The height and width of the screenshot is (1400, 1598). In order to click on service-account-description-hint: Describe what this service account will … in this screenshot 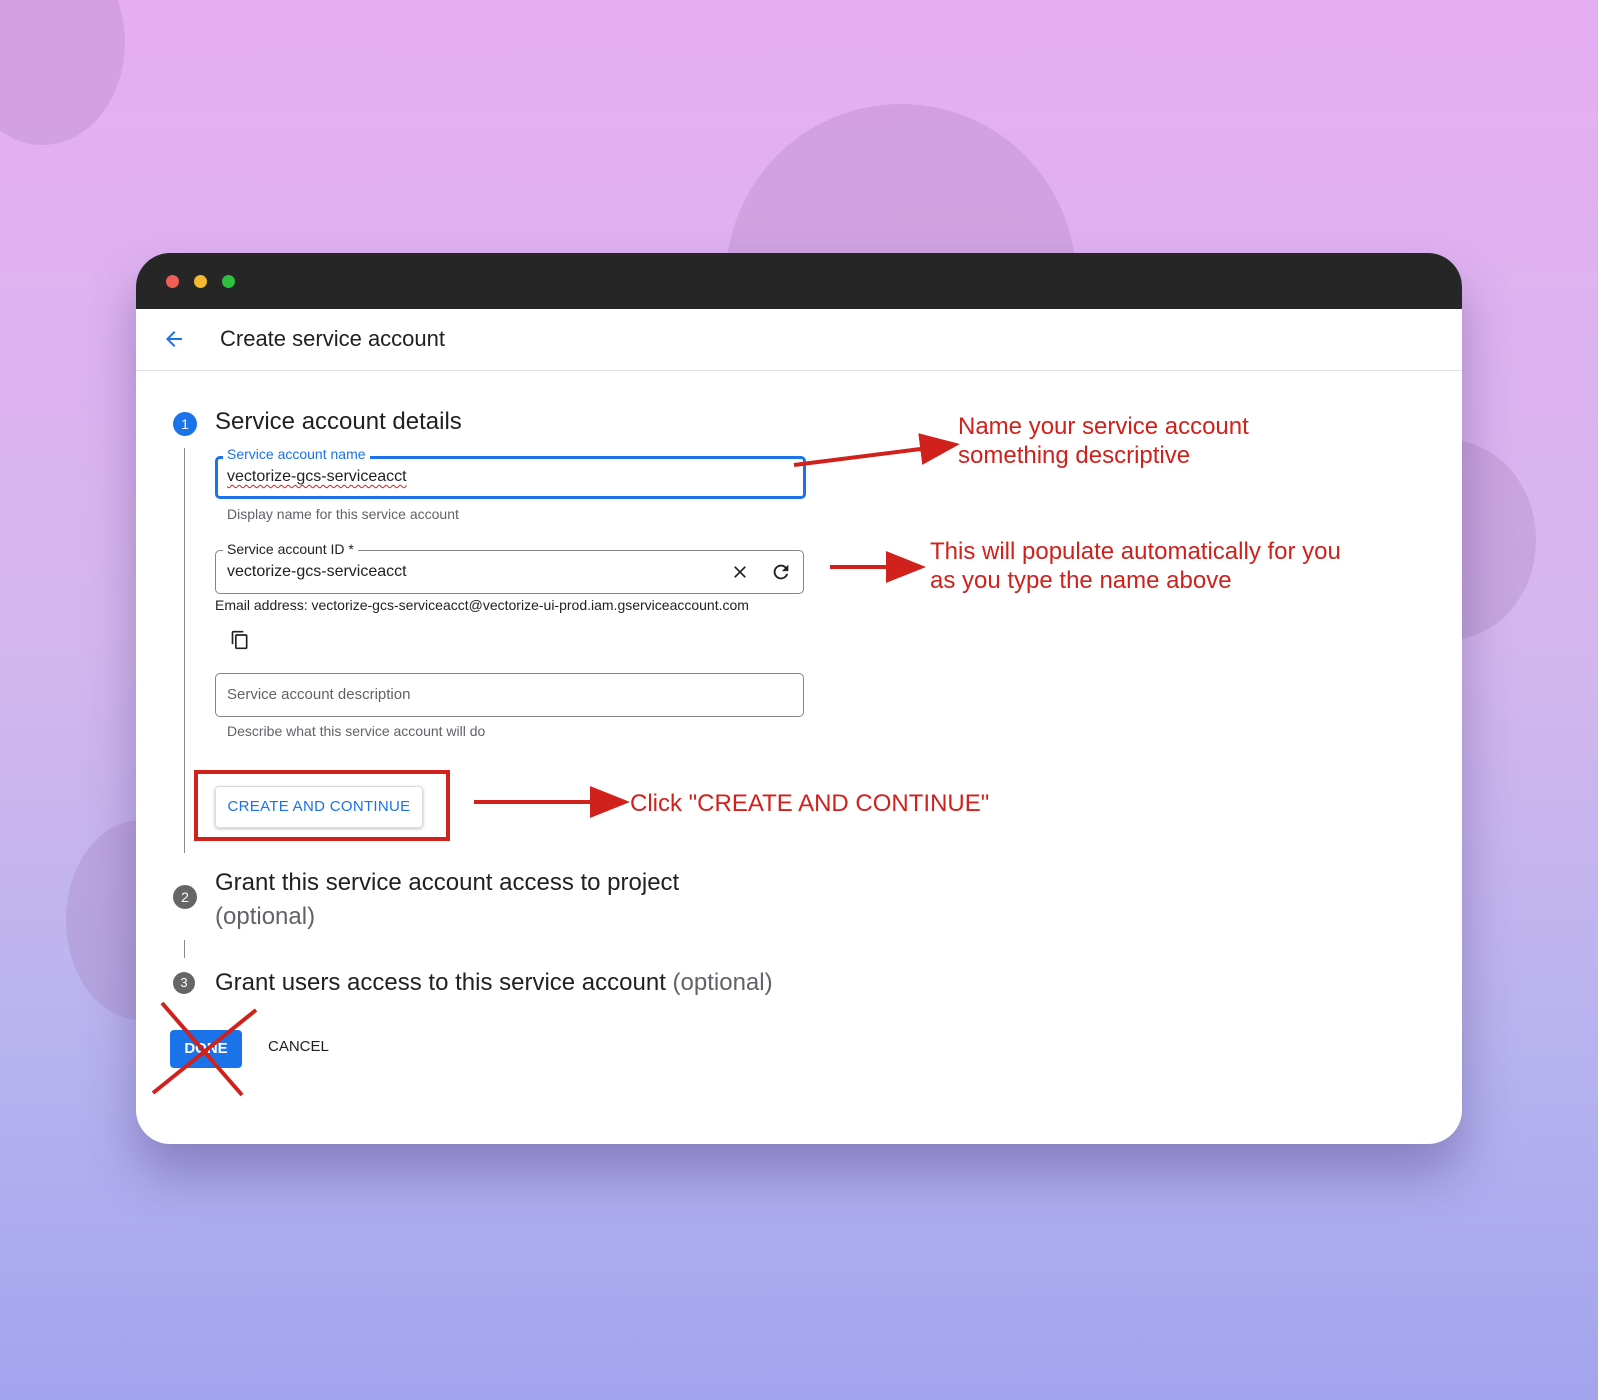, I will do `click(356, 731)`.